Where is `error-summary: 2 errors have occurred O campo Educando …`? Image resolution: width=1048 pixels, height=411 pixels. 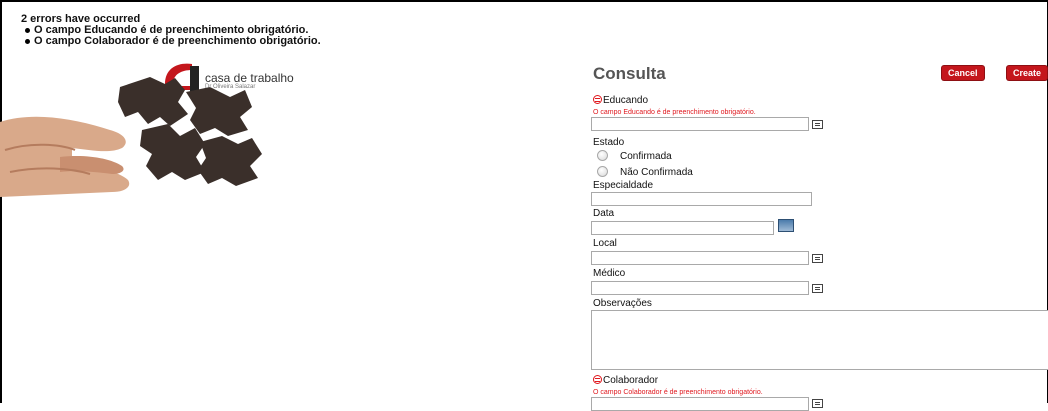
error-summary: 2 errors have occurred O campo Educando … is located at coordinates (171, 30).